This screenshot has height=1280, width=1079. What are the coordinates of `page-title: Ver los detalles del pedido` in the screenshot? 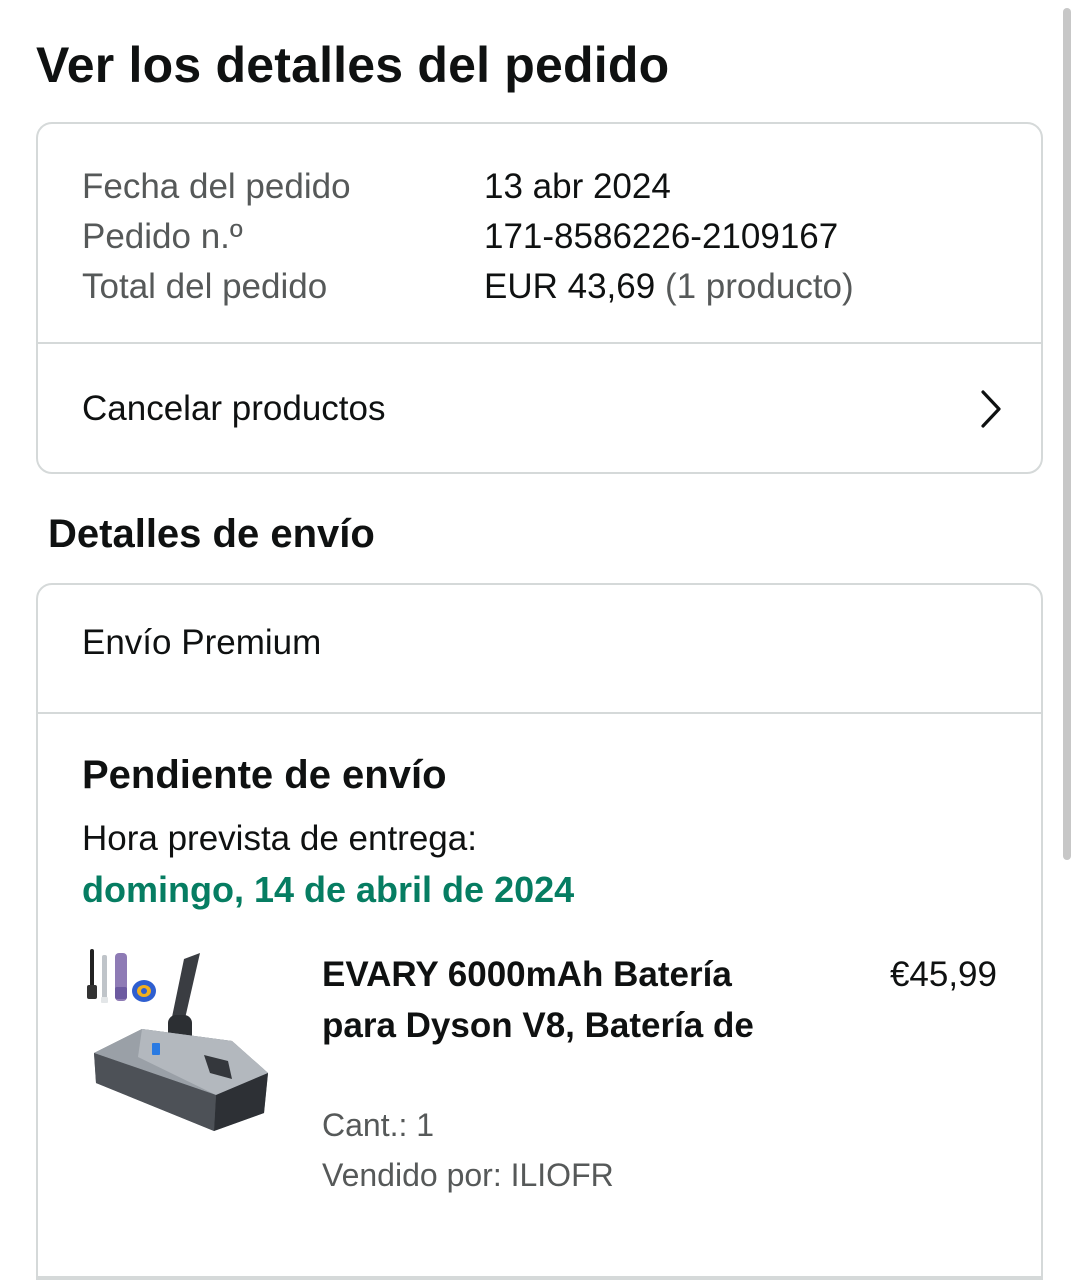 It's located at (353, 65).